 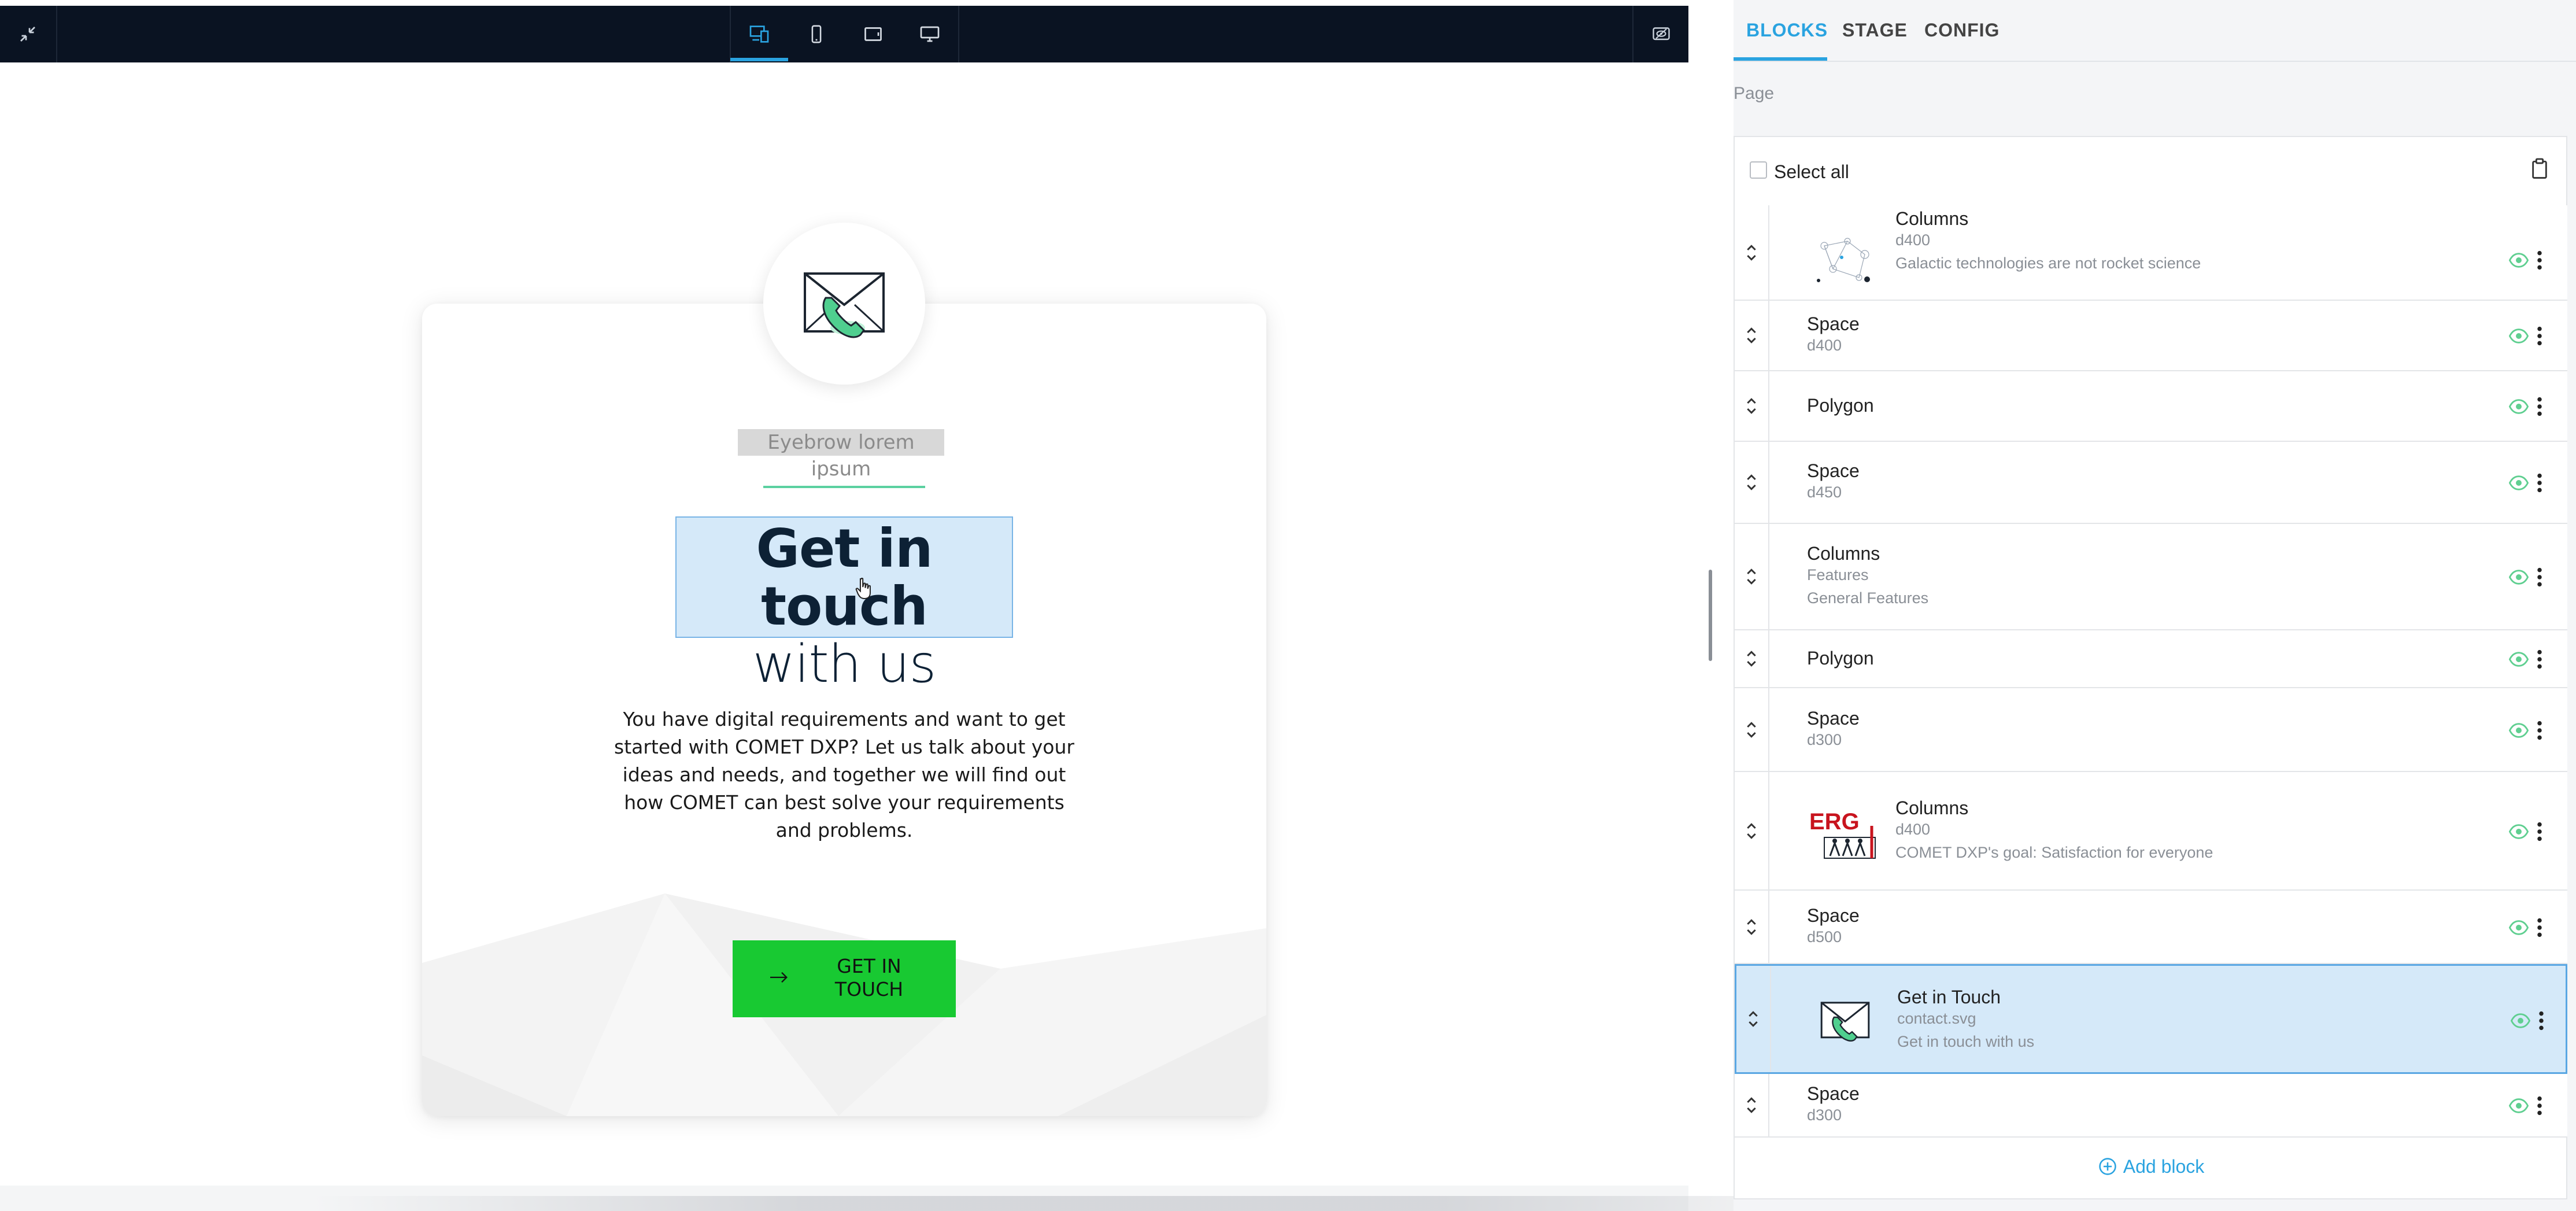 I want to click on block-subtitle: Get in touch with us, so click(x=1966, y=1041).